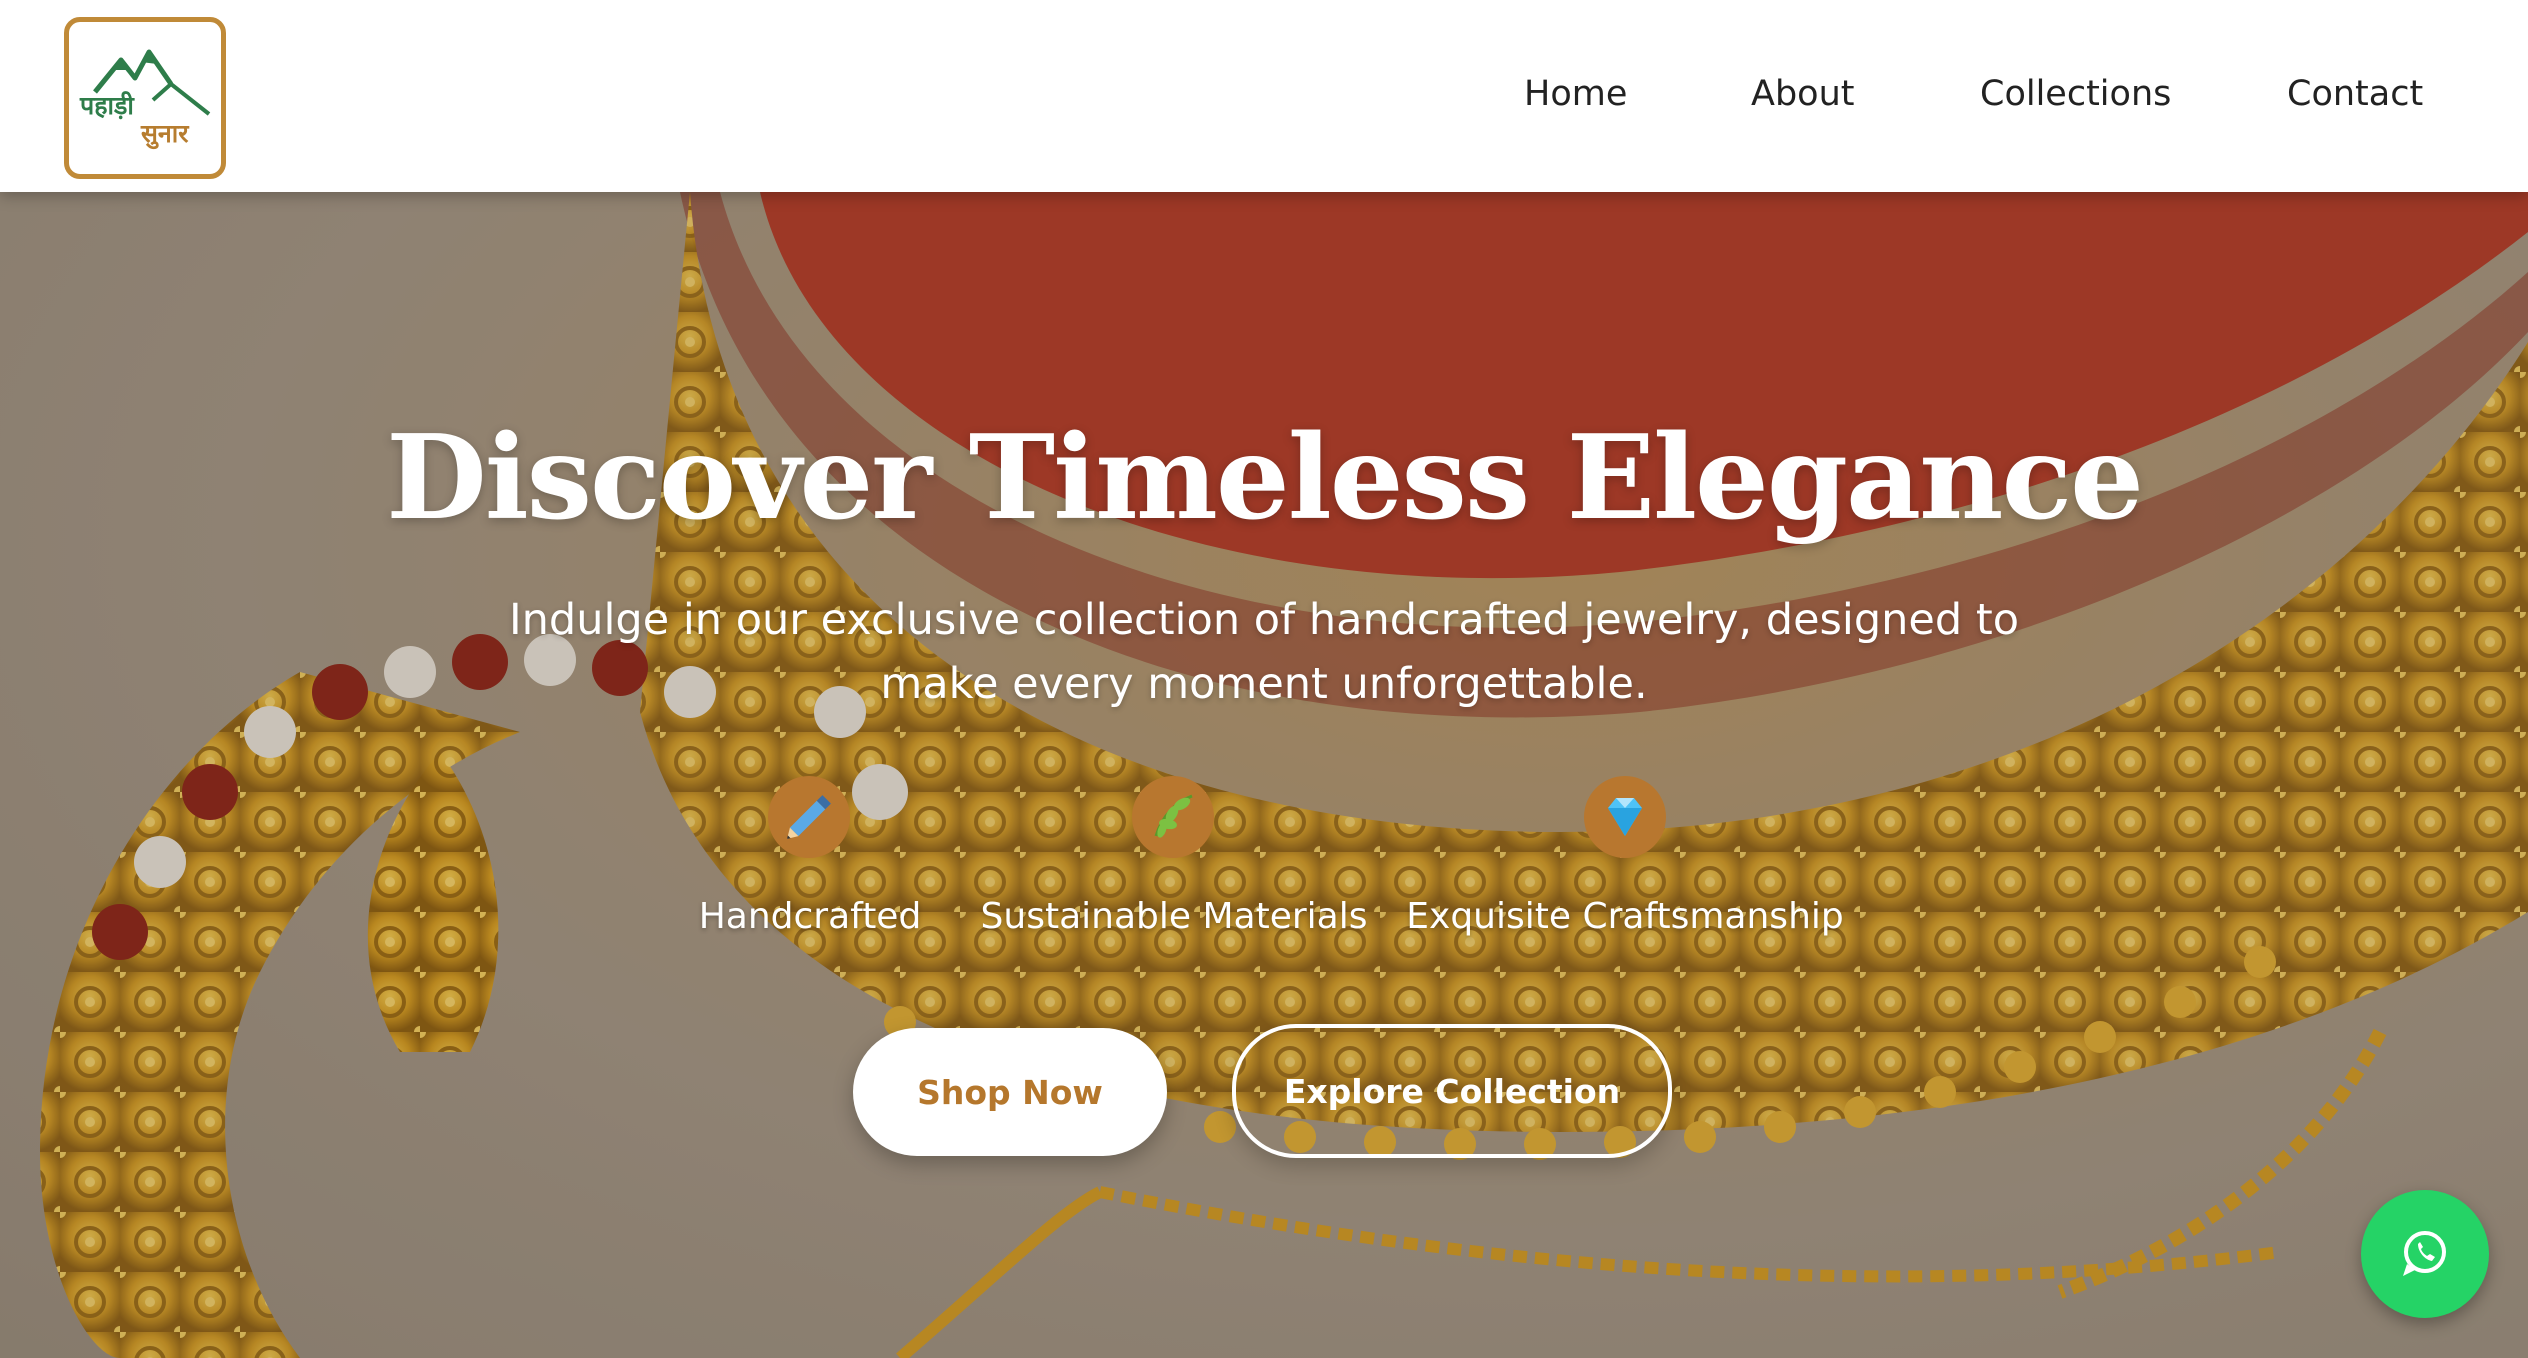 The image size is (2528, 1358). I want to click on whatsapp-chat-button, so click(2425, 1254).